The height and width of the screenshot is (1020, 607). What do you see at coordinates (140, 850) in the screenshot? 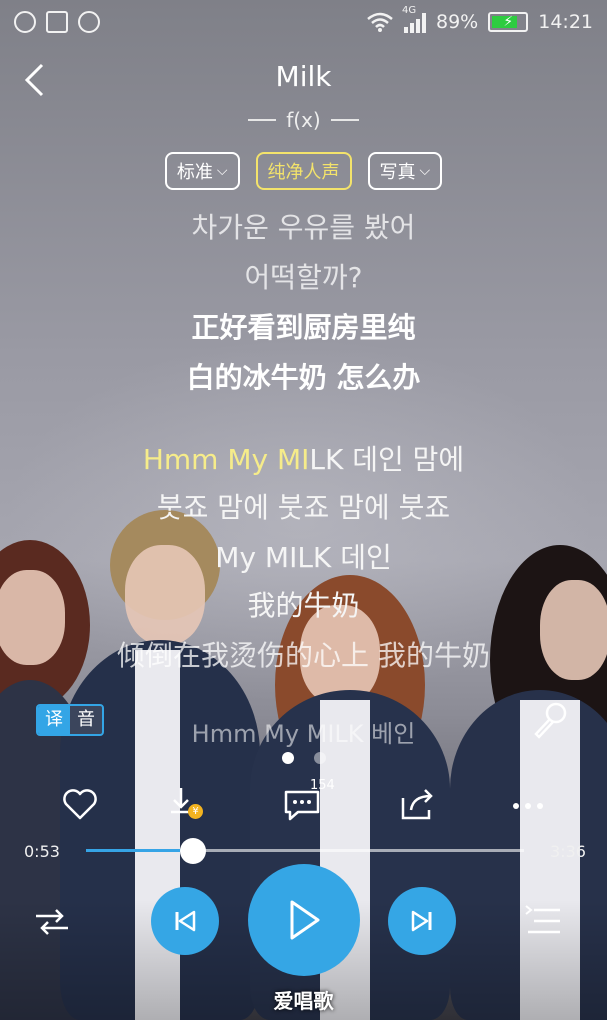
I see `played-portion` at bounding box center [140, 850].